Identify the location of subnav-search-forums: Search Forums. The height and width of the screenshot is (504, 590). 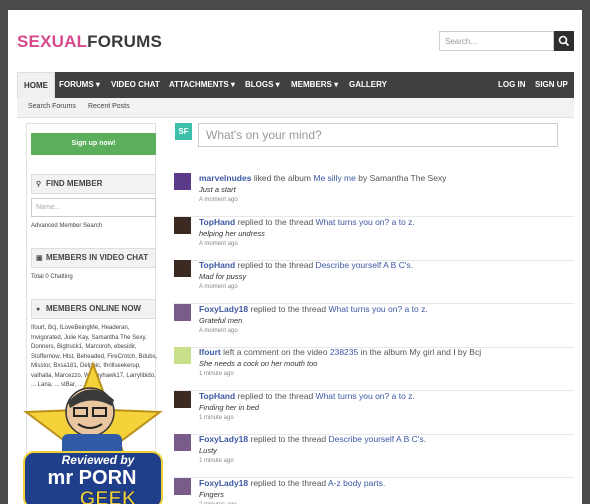
(52, 106).